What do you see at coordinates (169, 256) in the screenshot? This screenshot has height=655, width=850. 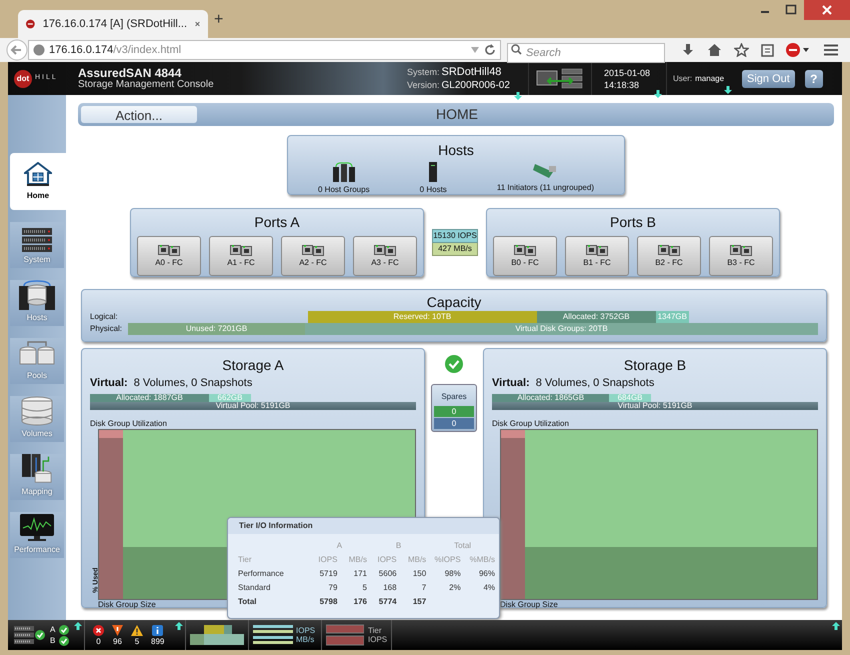 I see `port-button: A0 - FC` at bounding box center [169, 256].